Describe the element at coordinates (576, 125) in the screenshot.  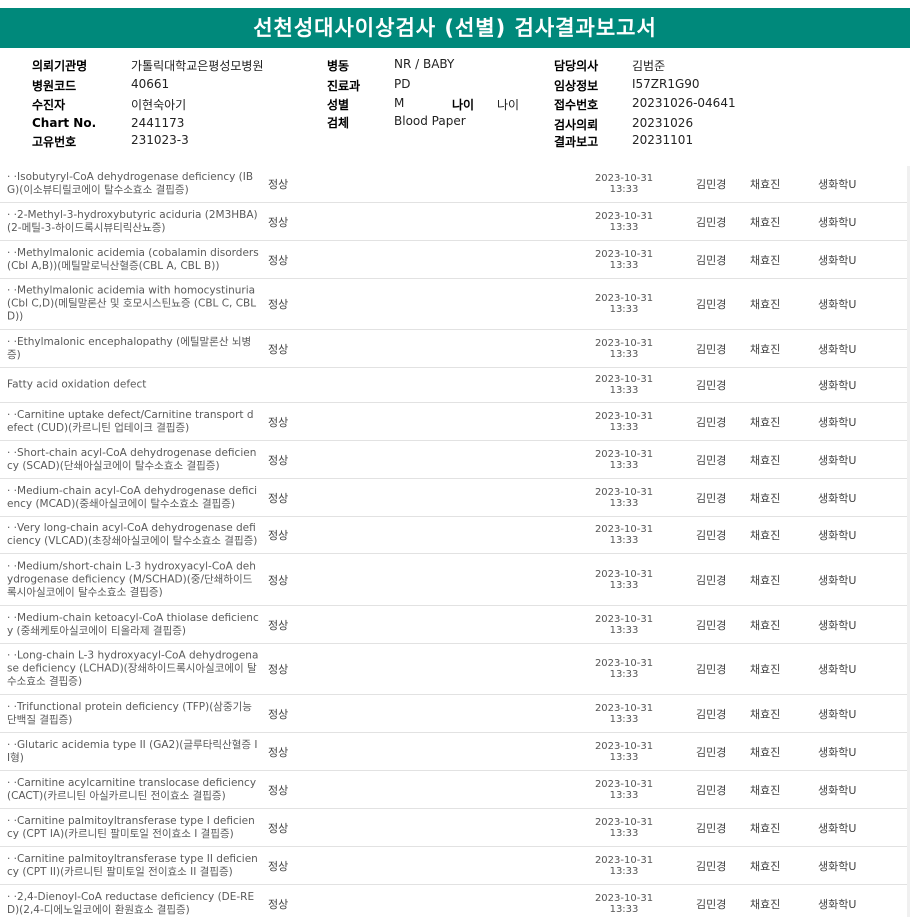
I see `label-request-date: 검사의뢰` at that location.